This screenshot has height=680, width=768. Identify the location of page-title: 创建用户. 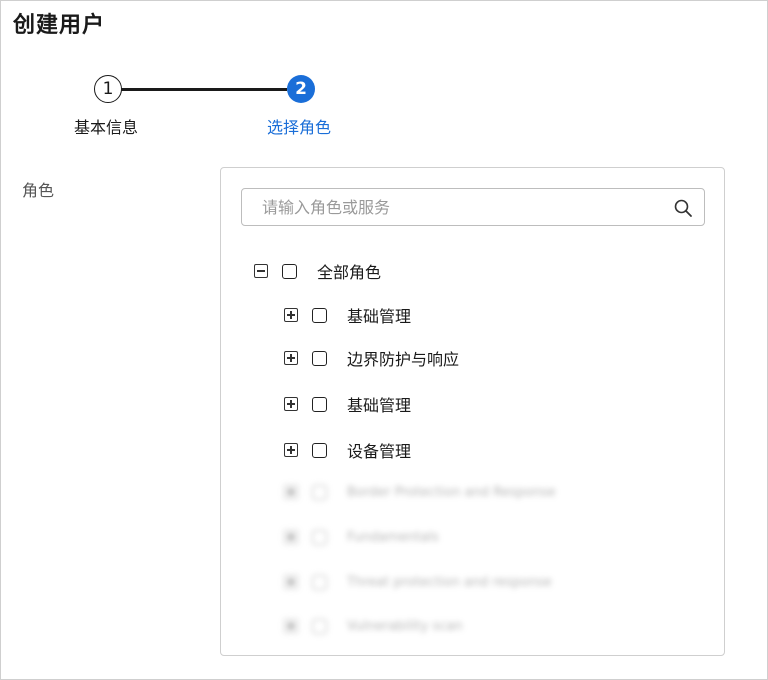
(59, 25).